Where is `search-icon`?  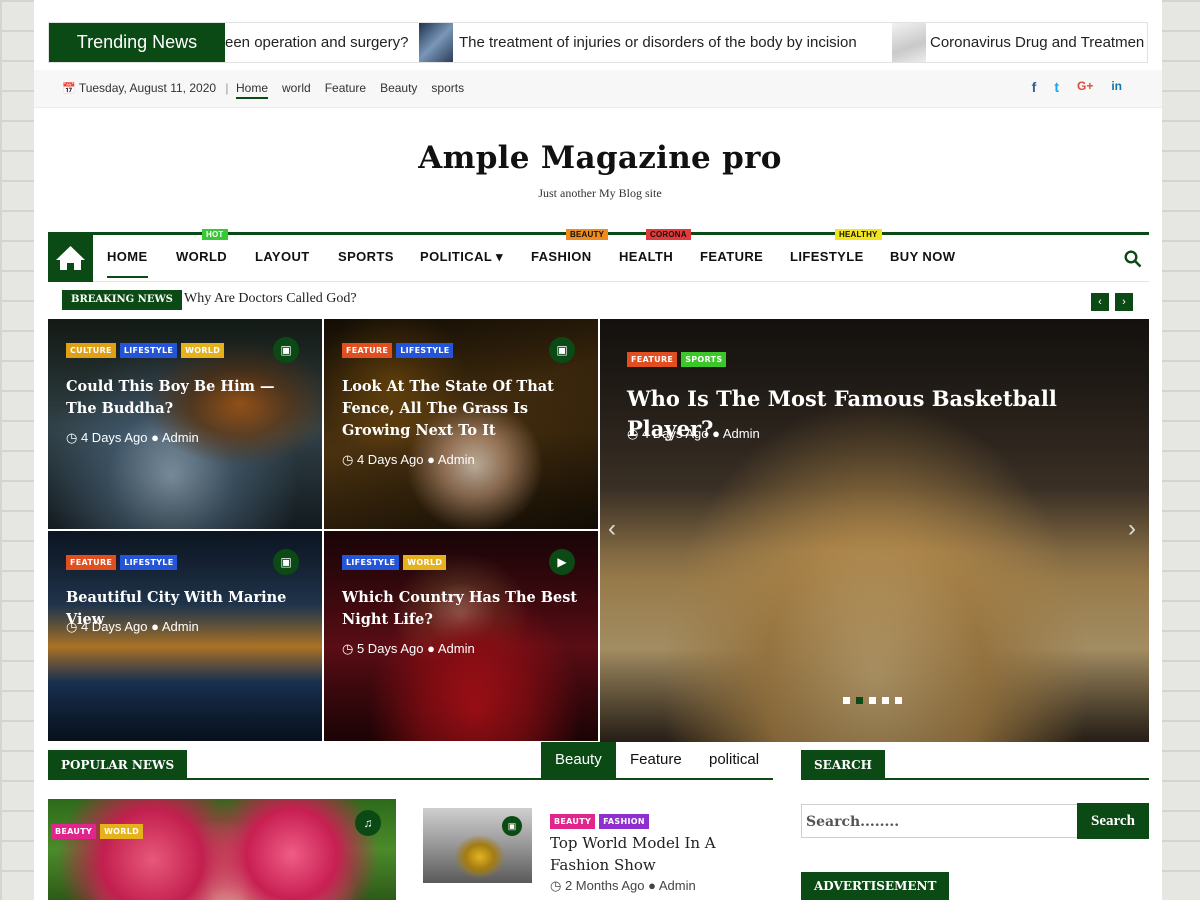
search-icon is located at coordinates (1133, 259).